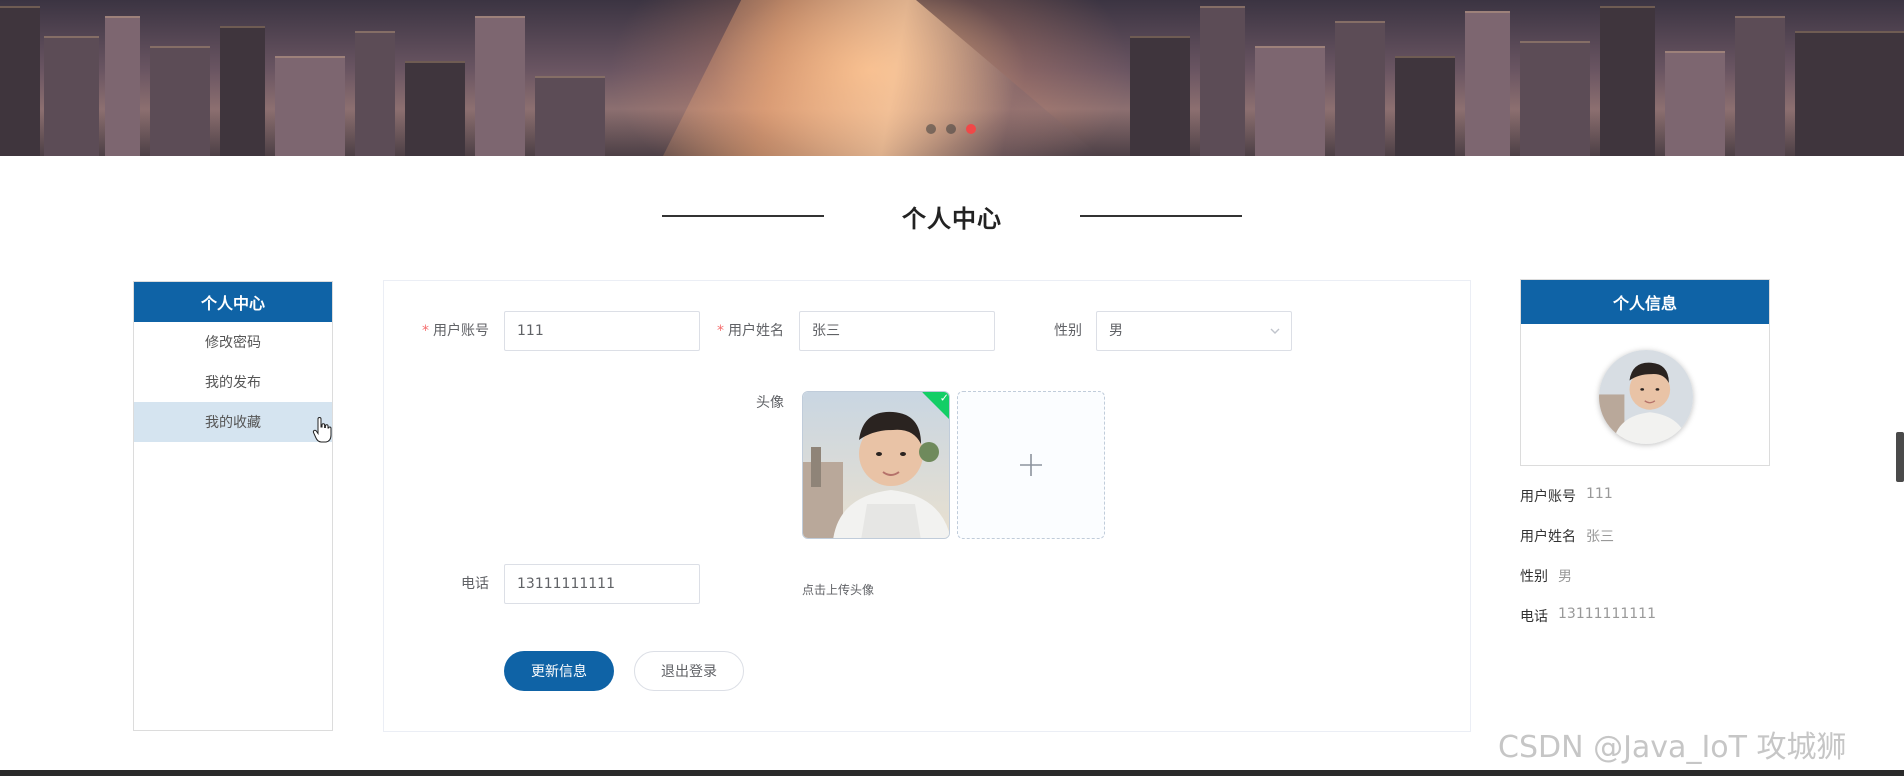  Describe the element at coordinates (559, 671) in the screenshot. I see `update-info-button: 更新信息` at that location.